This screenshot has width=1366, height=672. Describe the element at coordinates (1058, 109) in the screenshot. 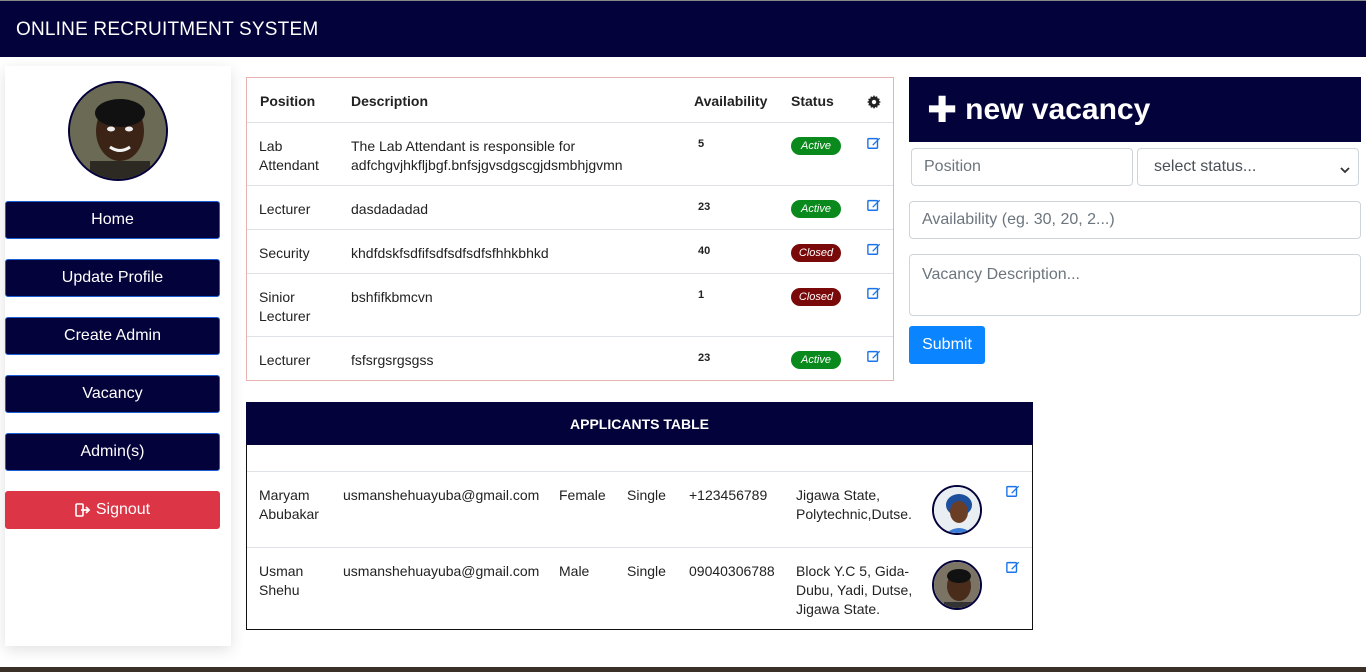

I see `new-vacancy-title: new vacancy` at that location.